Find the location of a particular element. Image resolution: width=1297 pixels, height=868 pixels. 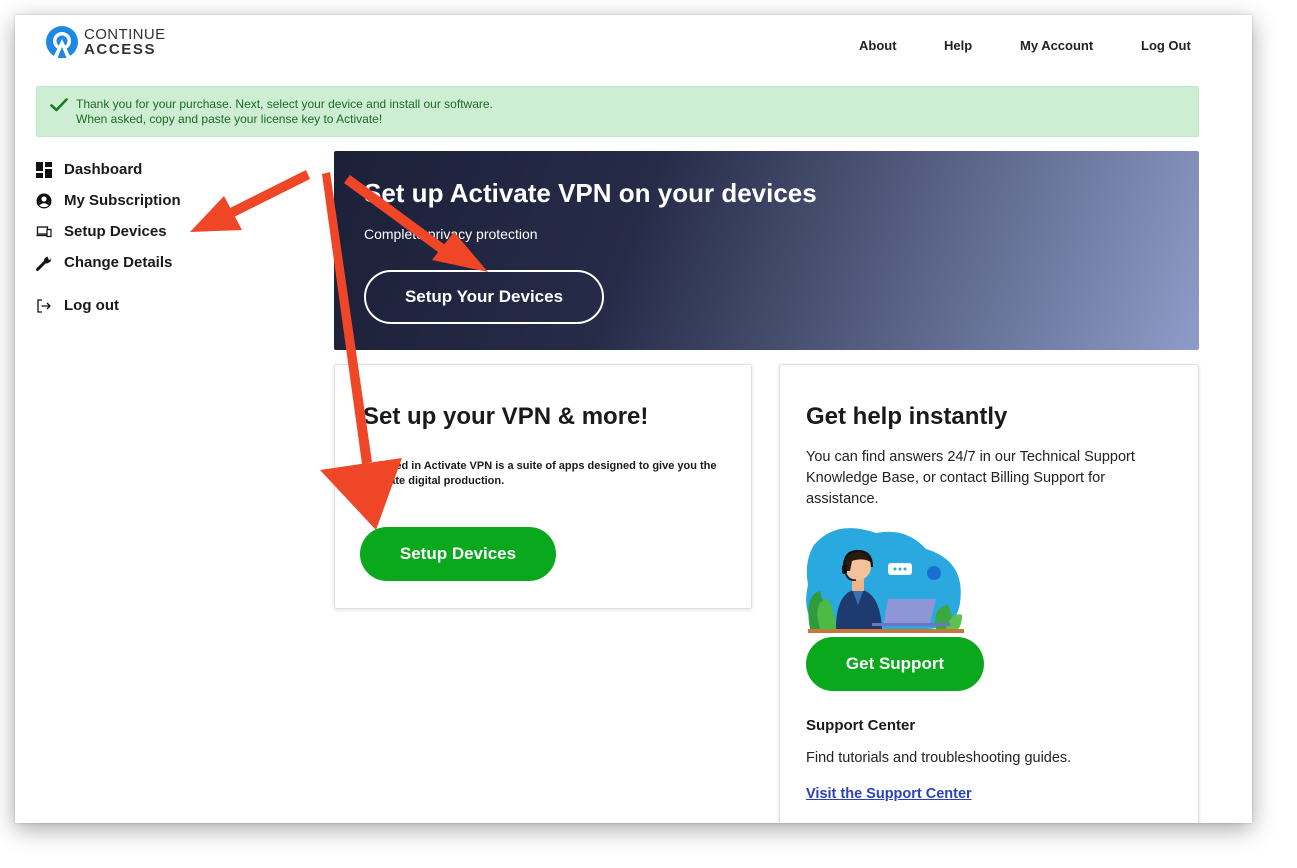

hero-title: Set up Activate VPN on your devices is located at coordinates (590, 193).